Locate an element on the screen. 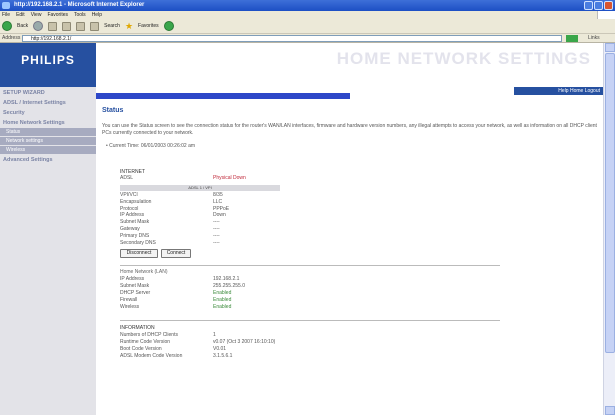 This screenshot has width=615, height=415. back-arrow-icon is located at coordinates (7, 26).